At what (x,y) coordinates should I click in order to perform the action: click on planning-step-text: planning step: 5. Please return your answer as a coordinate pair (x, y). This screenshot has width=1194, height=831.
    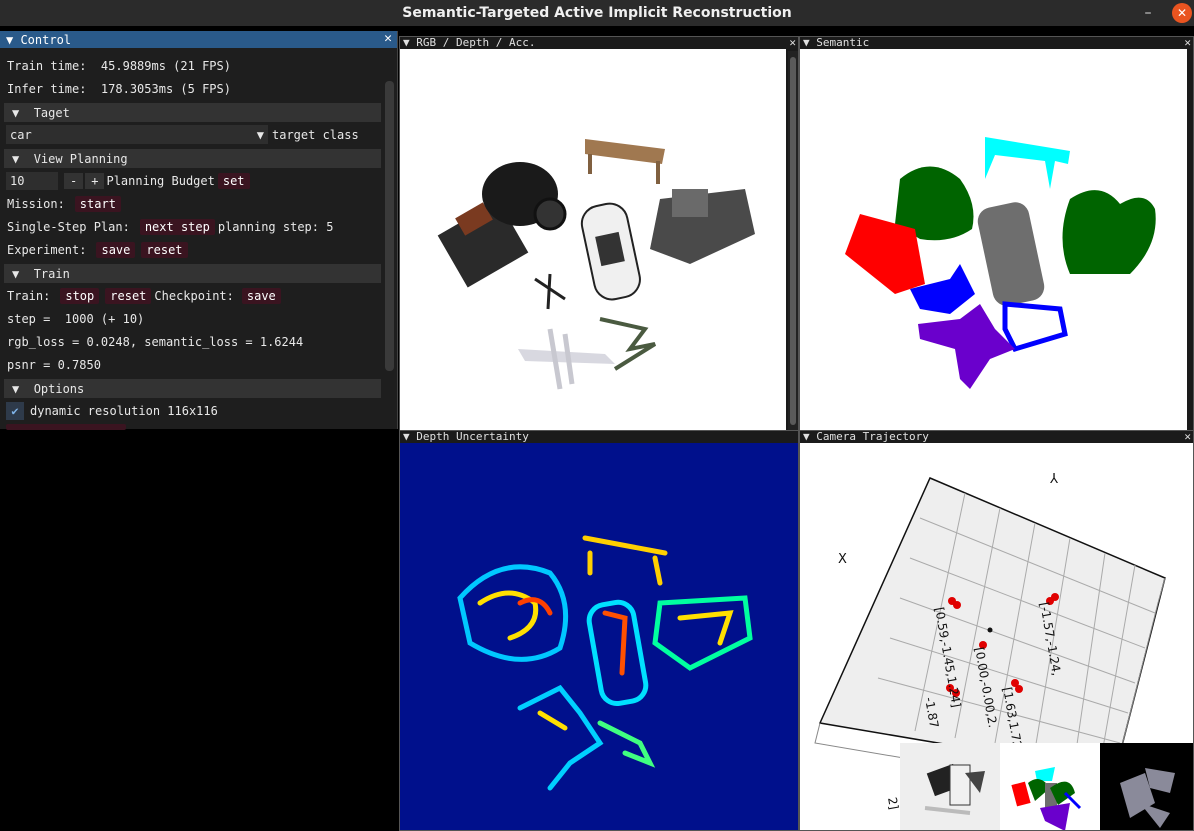
    Looking at the image, I should click on (275, 227).